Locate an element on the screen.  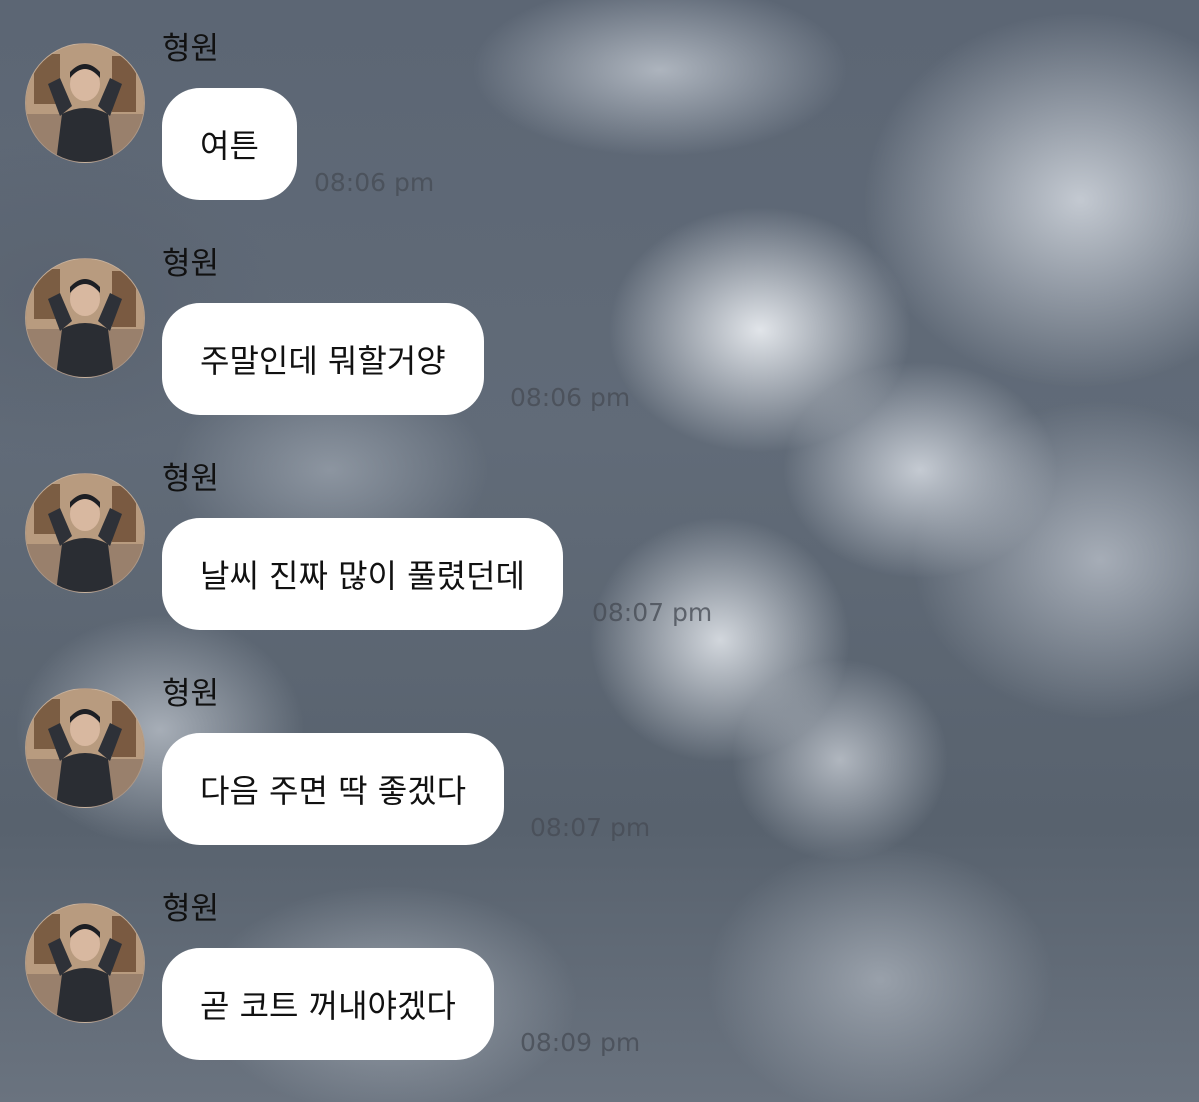
message-bubble: 다음 주면 딱 좋겠다 is located at coordinates (333, 789).